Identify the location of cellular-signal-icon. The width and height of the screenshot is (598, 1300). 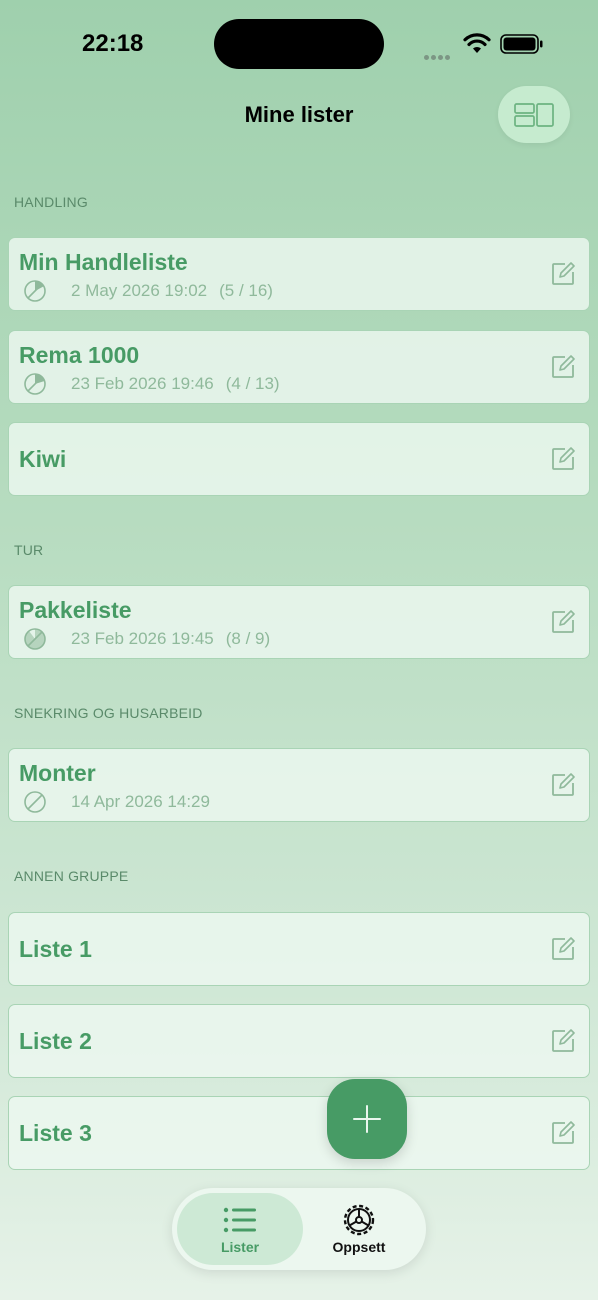
(438, 56).